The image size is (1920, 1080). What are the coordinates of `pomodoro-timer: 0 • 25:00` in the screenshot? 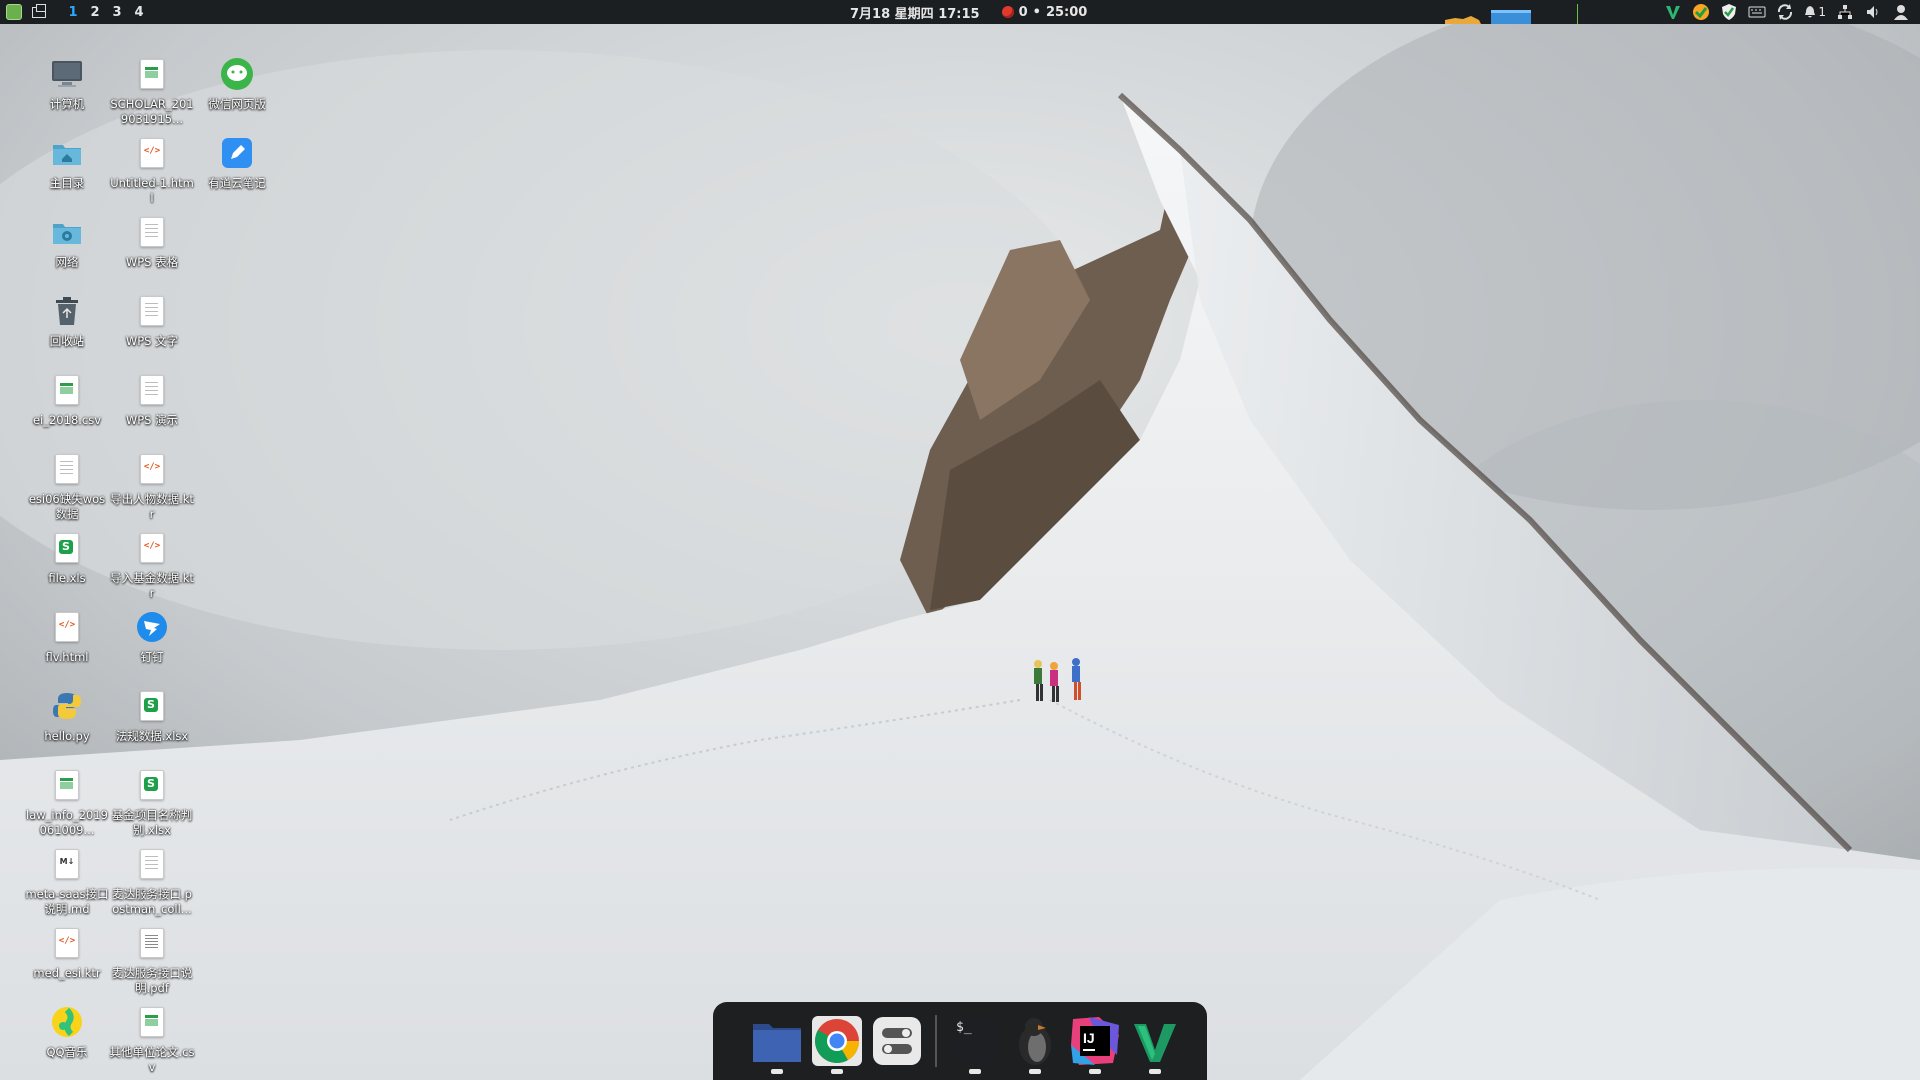 It's located at (1044, 12).